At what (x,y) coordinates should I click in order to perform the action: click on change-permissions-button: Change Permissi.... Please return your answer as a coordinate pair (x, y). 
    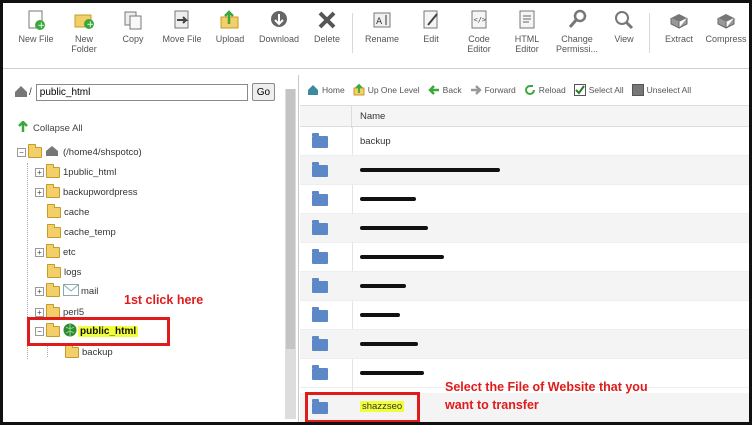
    Looking at the image, I should click on (577, 37).